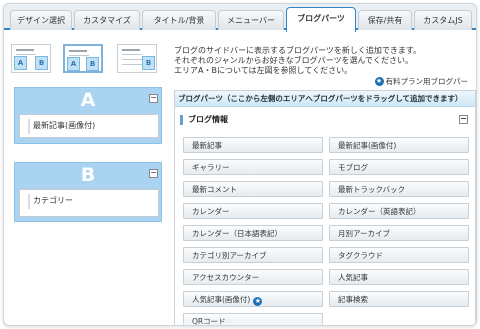 This screenshot has width=480, height=329. What do you see at coordinates (325, 99) in the screenshot?
I see `panel-header: ブログパーツ（ここから左側のエリアへブログパーツをドラッグして追加できます）` at bounding box center [325, 99].